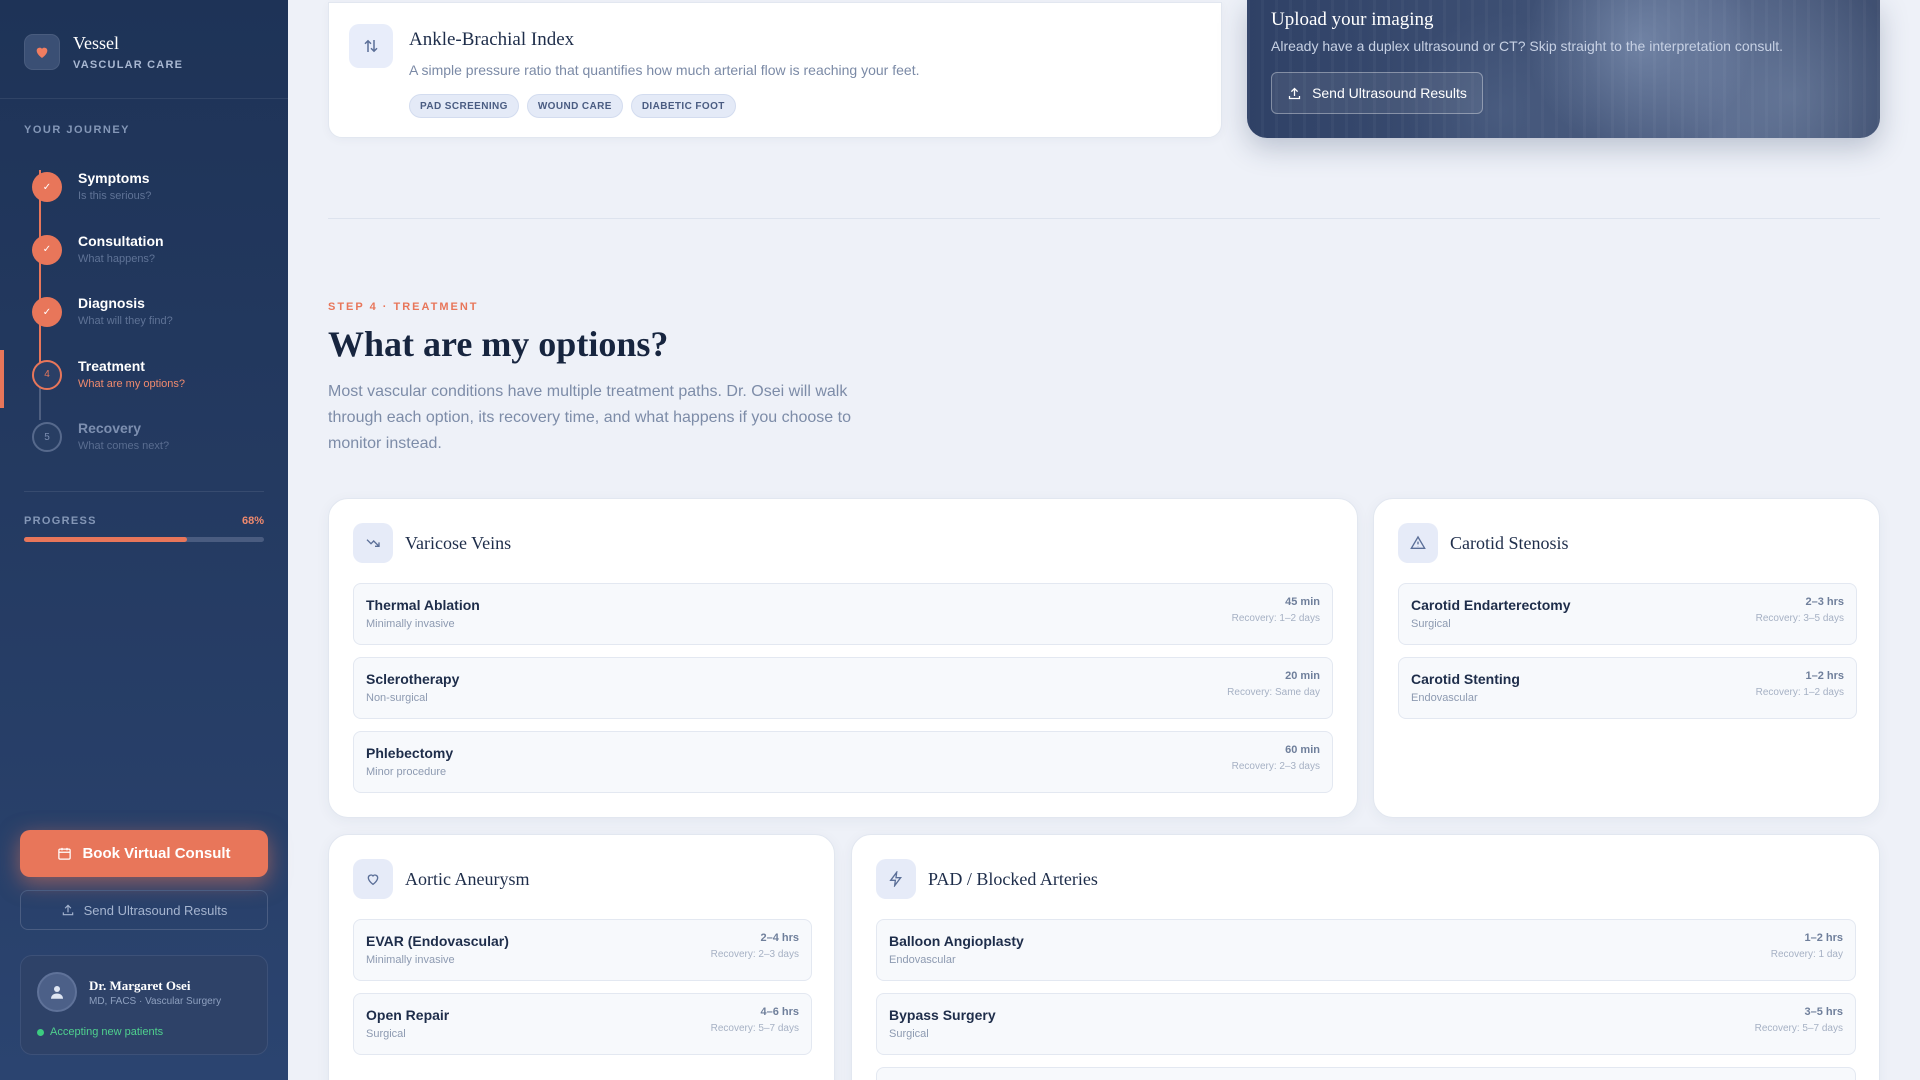  What do you see at coordinates (2, 378) in the screenshot?
I see `active-indicator` at bounding box center [2, 378].